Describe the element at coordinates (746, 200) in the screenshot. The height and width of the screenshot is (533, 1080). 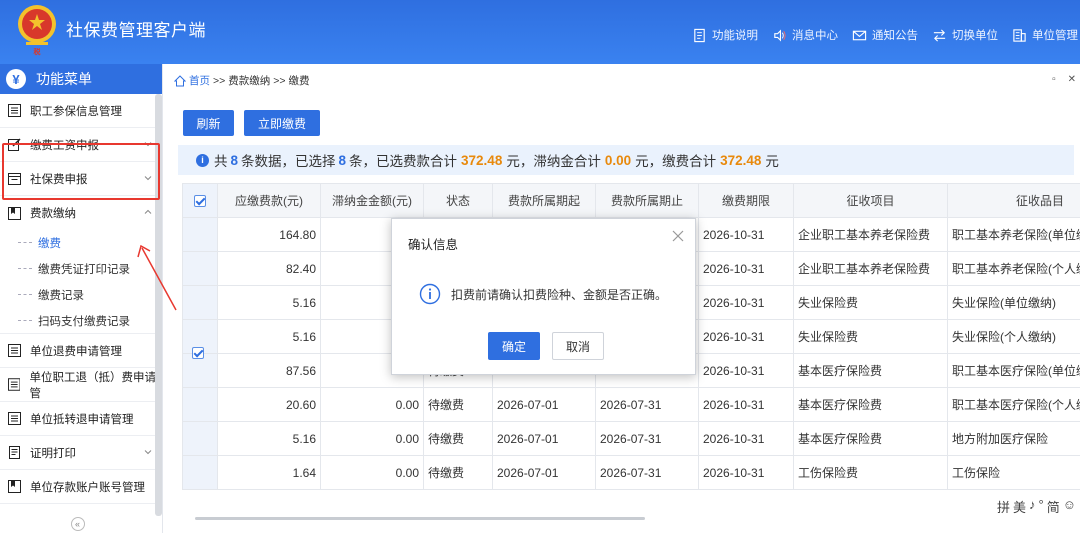
I see `column-header: 缴费期限` at that location.